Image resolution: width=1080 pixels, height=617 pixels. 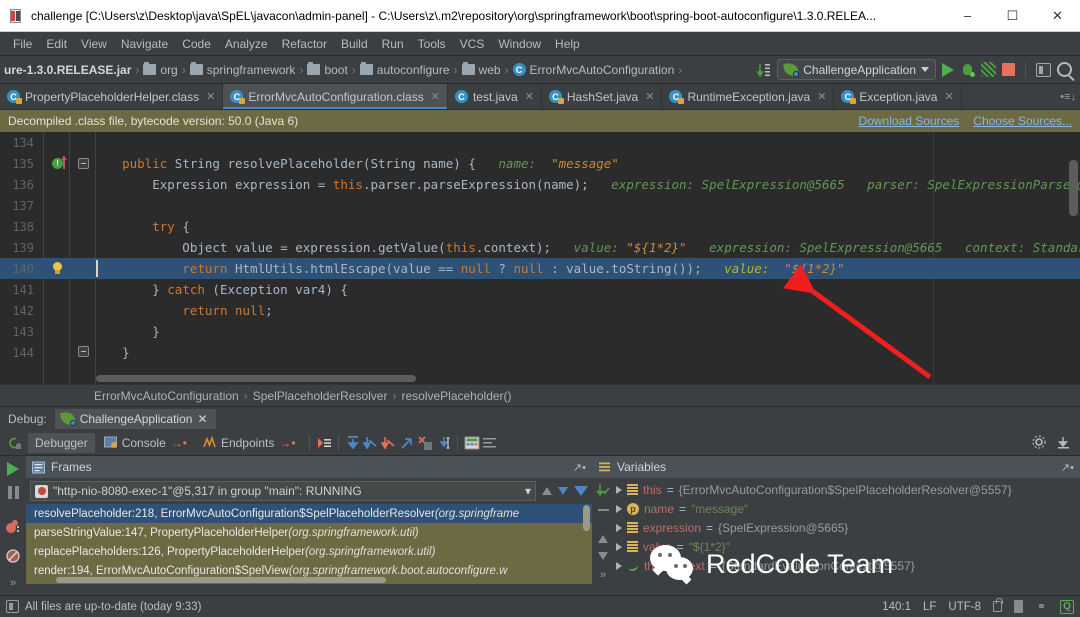 What do you see at coordinates (443, 443) in the screenshot?
I see `run-to-cursor-icon` at bounding box center [443, 443].